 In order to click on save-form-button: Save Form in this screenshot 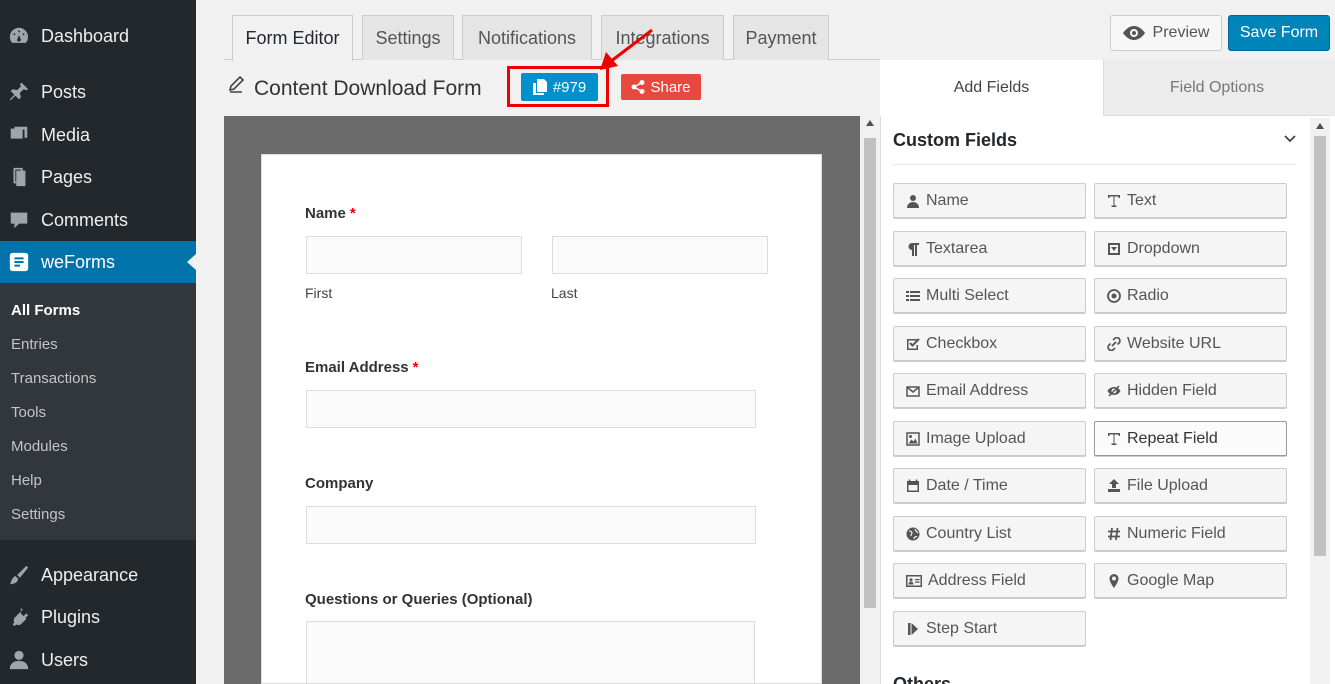, I will do `click(1279, 33)`.